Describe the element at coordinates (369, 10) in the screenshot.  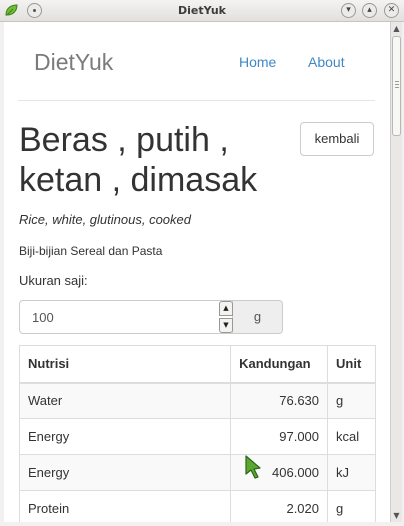
I see `chevron-up-icon: ▴` at that location.